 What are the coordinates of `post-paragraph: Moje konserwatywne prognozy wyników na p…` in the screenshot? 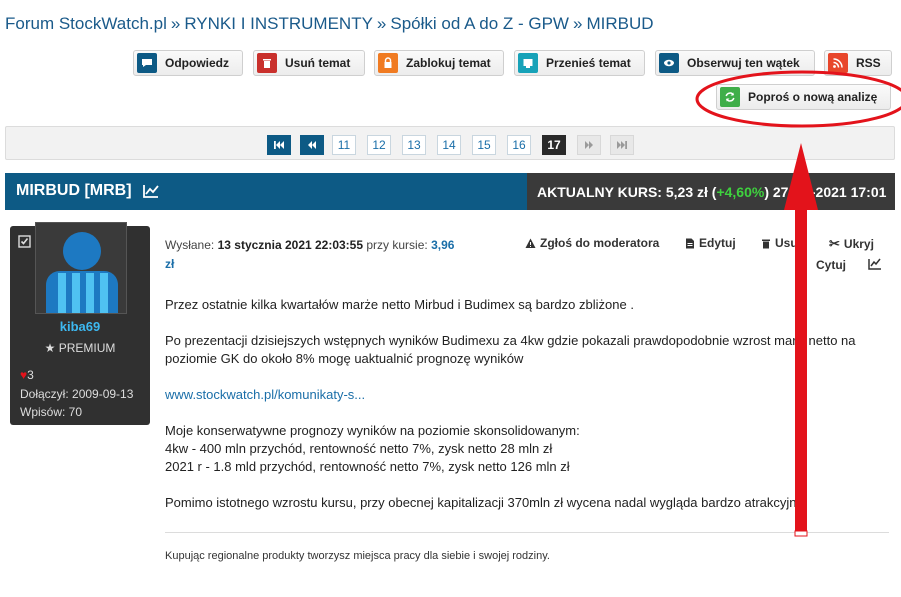 It's located at (372, 430).